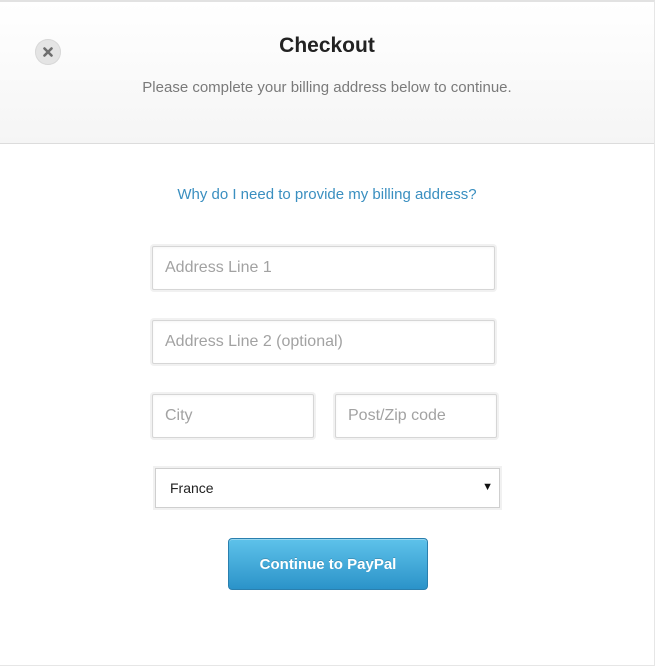  I want to click on address-line-2-input, so click(323, 342).